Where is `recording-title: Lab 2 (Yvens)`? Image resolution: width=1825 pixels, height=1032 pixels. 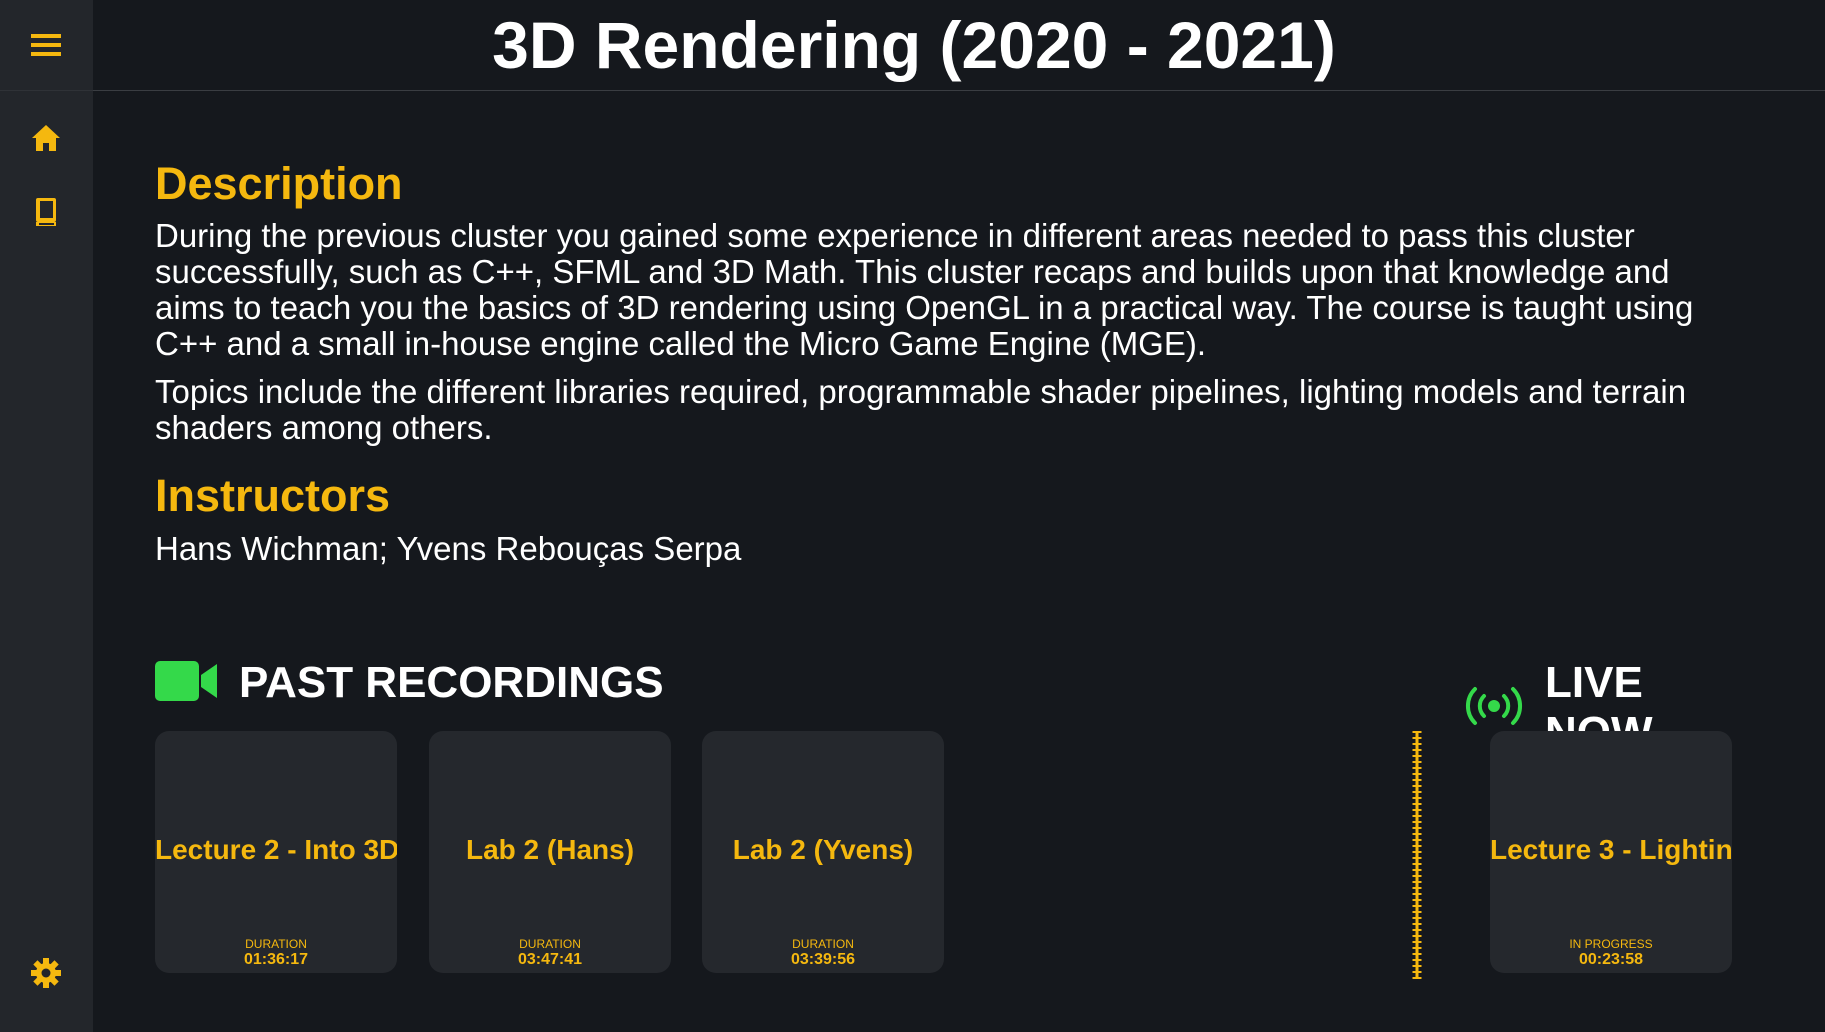 recording-title: Lab 2 (Yvens) is located at coordinates (823, 849).